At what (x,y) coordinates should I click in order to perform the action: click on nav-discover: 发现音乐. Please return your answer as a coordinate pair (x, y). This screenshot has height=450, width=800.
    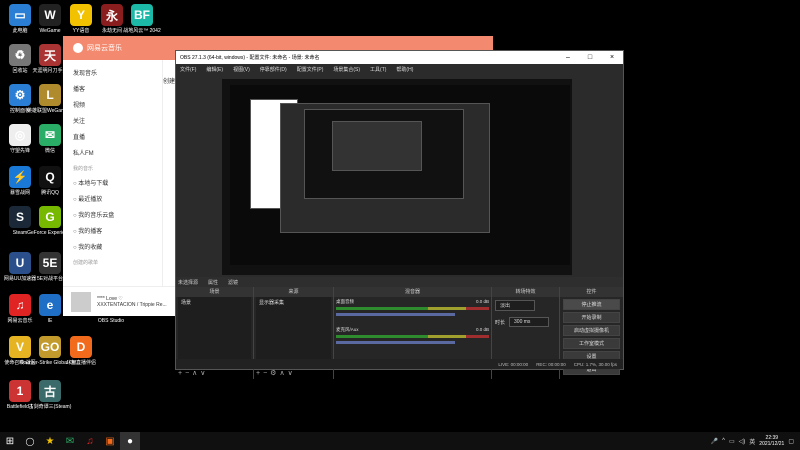
    Looking at the image, I should click on (112, 74).